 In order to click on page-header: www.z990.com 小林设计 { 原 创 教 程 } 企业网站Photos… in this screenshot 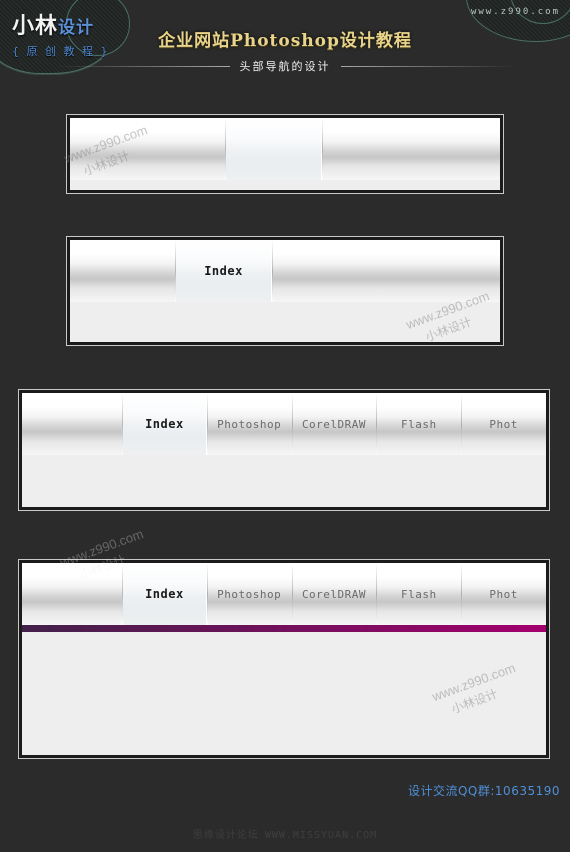, I will do `click(285, 46)`.